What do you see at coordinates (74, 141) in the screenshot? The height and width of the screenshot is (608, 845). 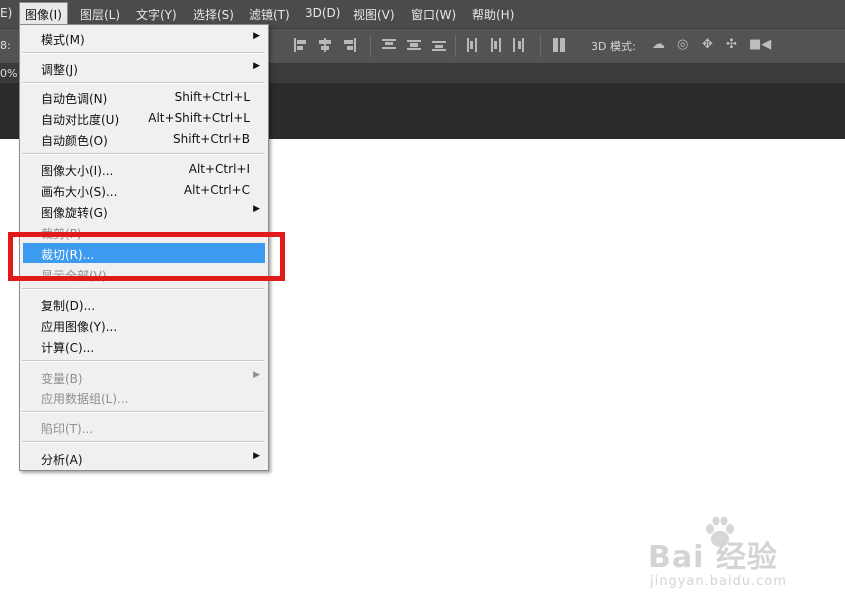 I see `menu-item-label: 自动颜色(O)` at bounding box center [74, 141].